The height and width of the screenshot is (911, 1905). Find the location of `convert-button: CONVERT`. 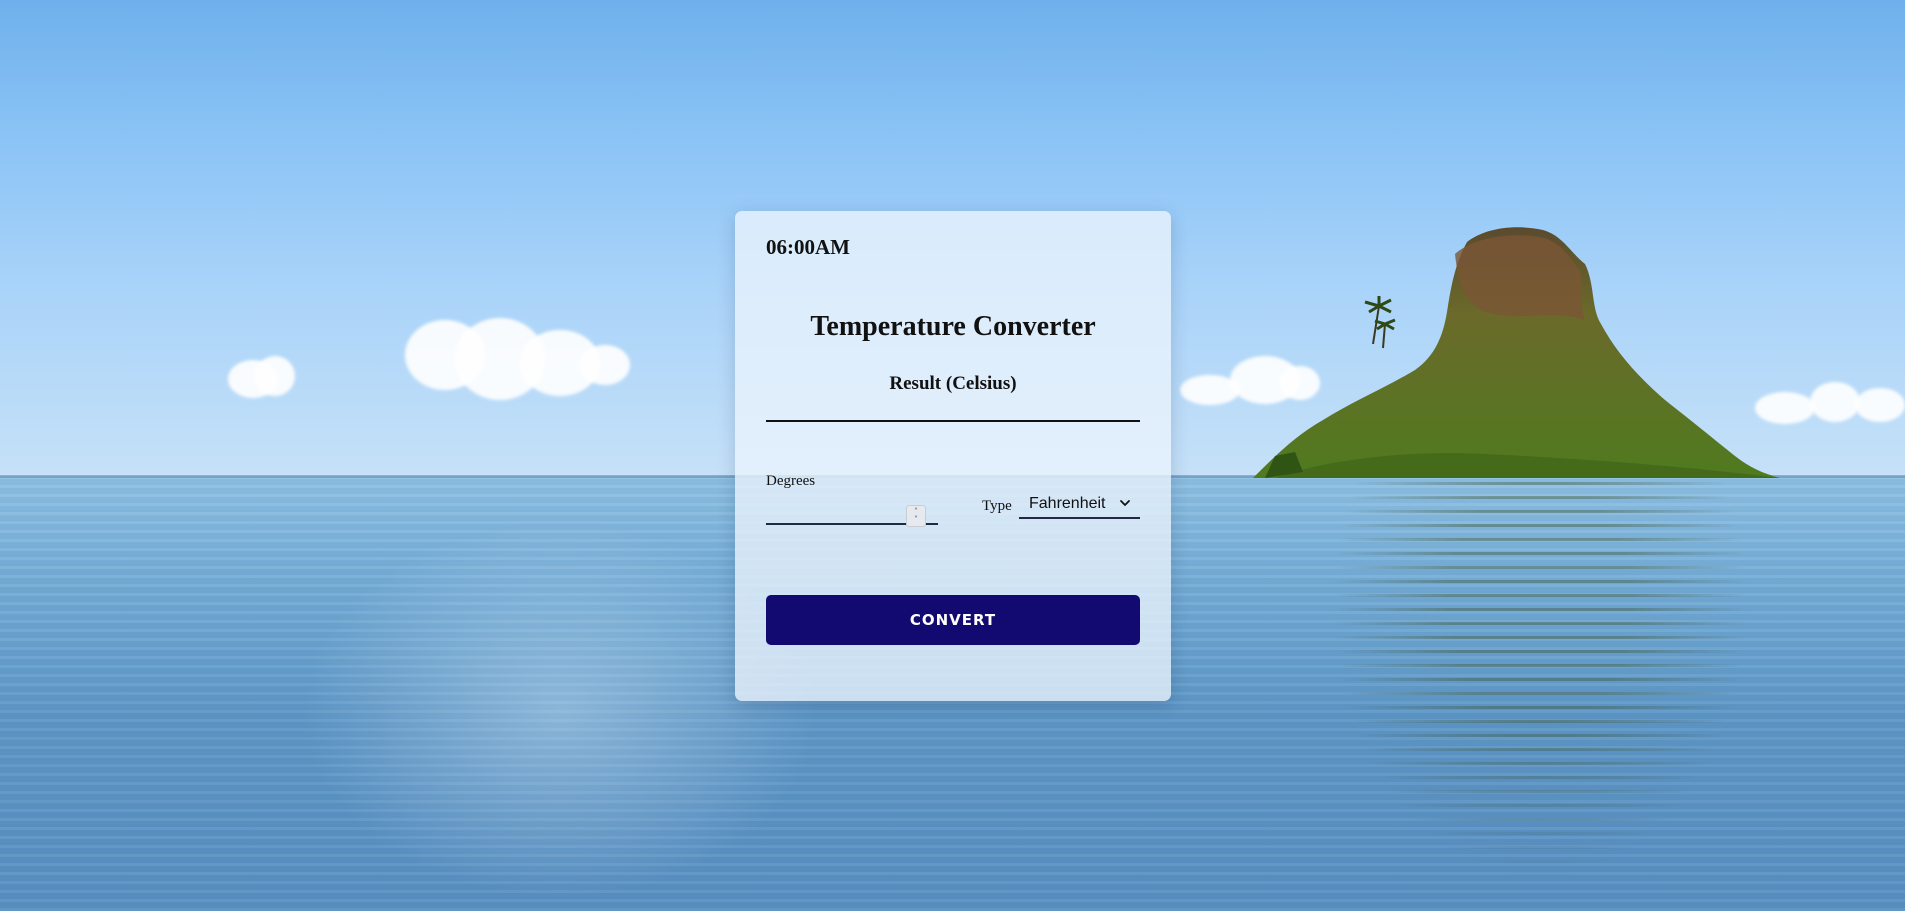

convert-button: CONVERT is located at coordinates (953, 620).